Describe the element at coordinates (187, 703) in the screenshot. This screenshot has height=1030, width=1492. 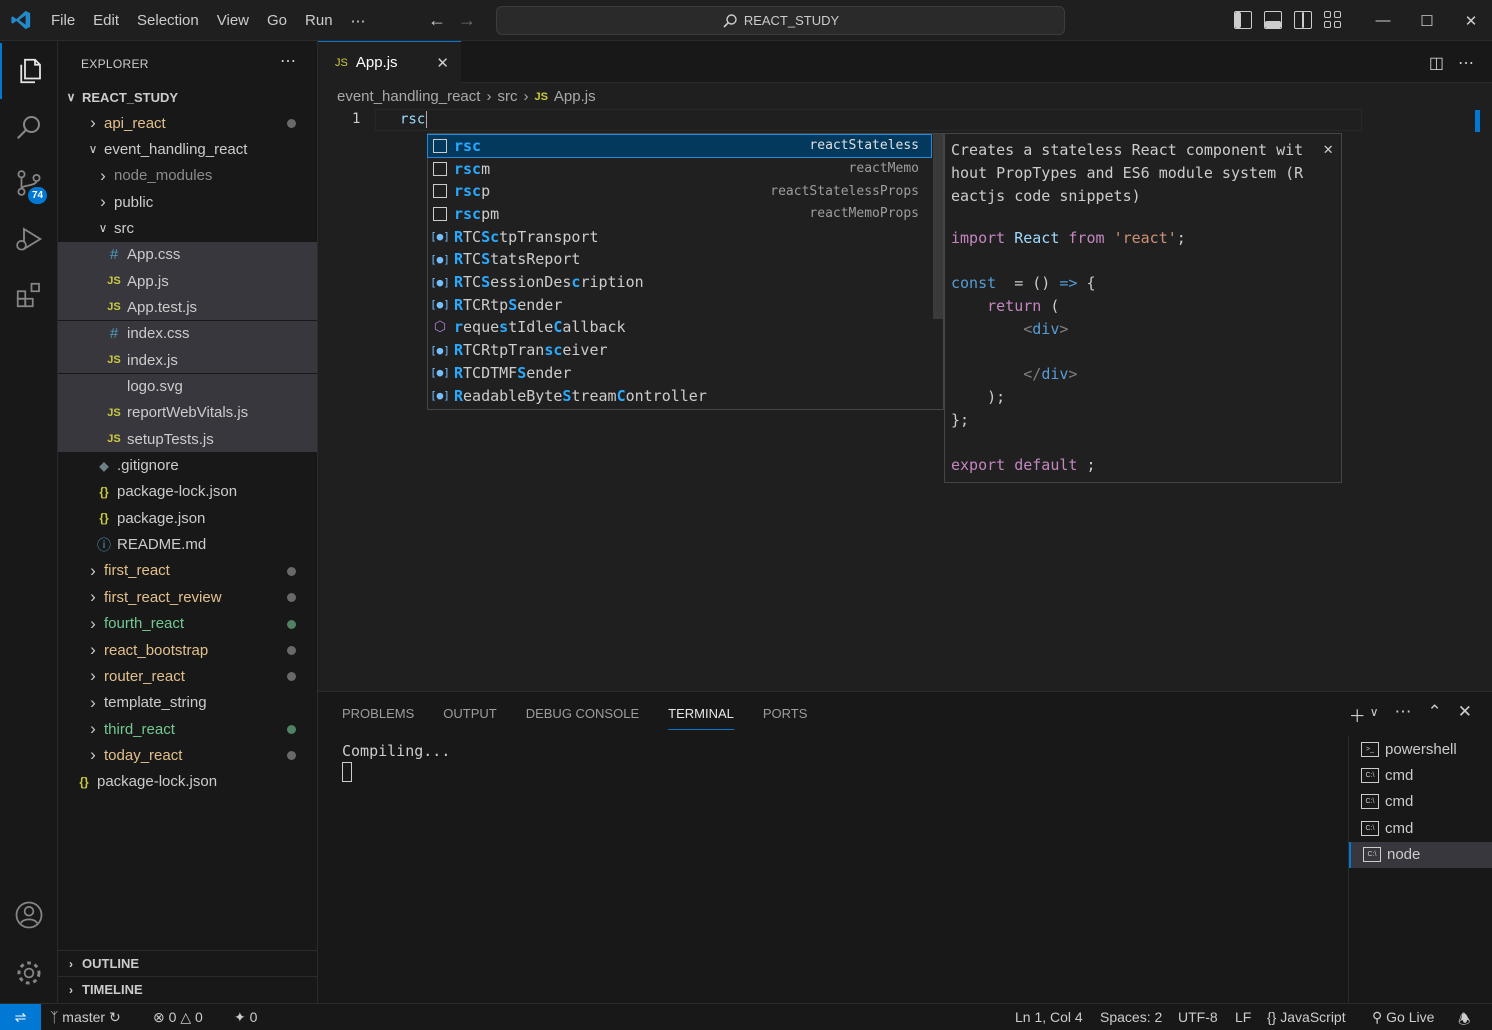
I see `tree-folder: › template_string` at that location.